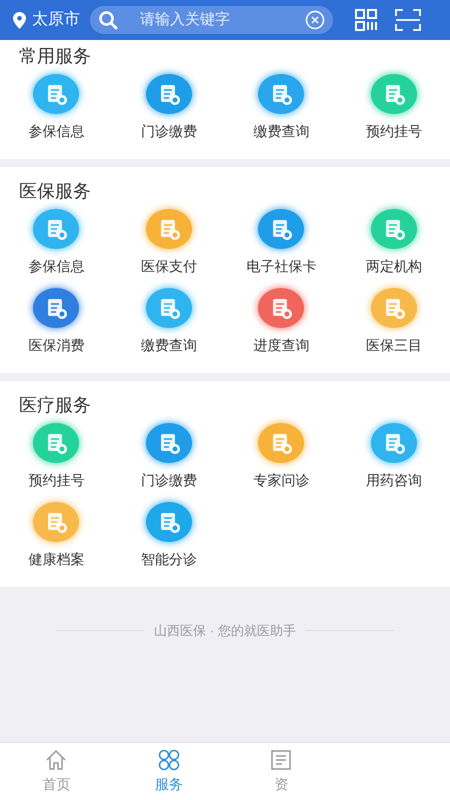 The height and width of the screenshot is (800, 450). Describe the element at coordinates (225, 631) in the screenshot. I see `slogan-text: 山西医保 · 您的就医助手` at that location.